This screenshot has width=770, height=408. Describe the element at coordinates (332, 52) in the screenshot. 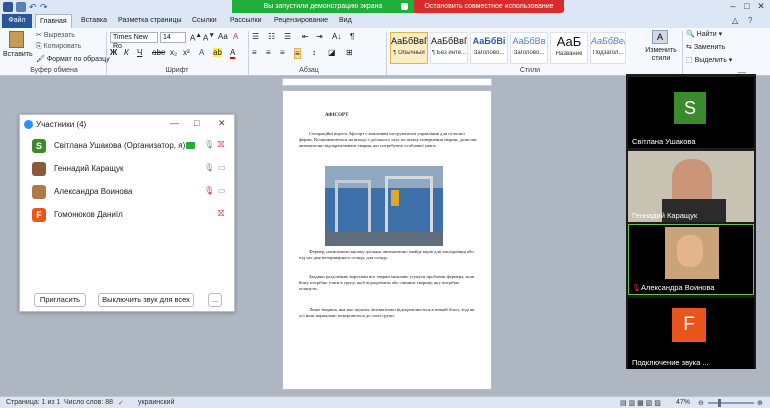

I see `shading-icon: ◪` at that location.